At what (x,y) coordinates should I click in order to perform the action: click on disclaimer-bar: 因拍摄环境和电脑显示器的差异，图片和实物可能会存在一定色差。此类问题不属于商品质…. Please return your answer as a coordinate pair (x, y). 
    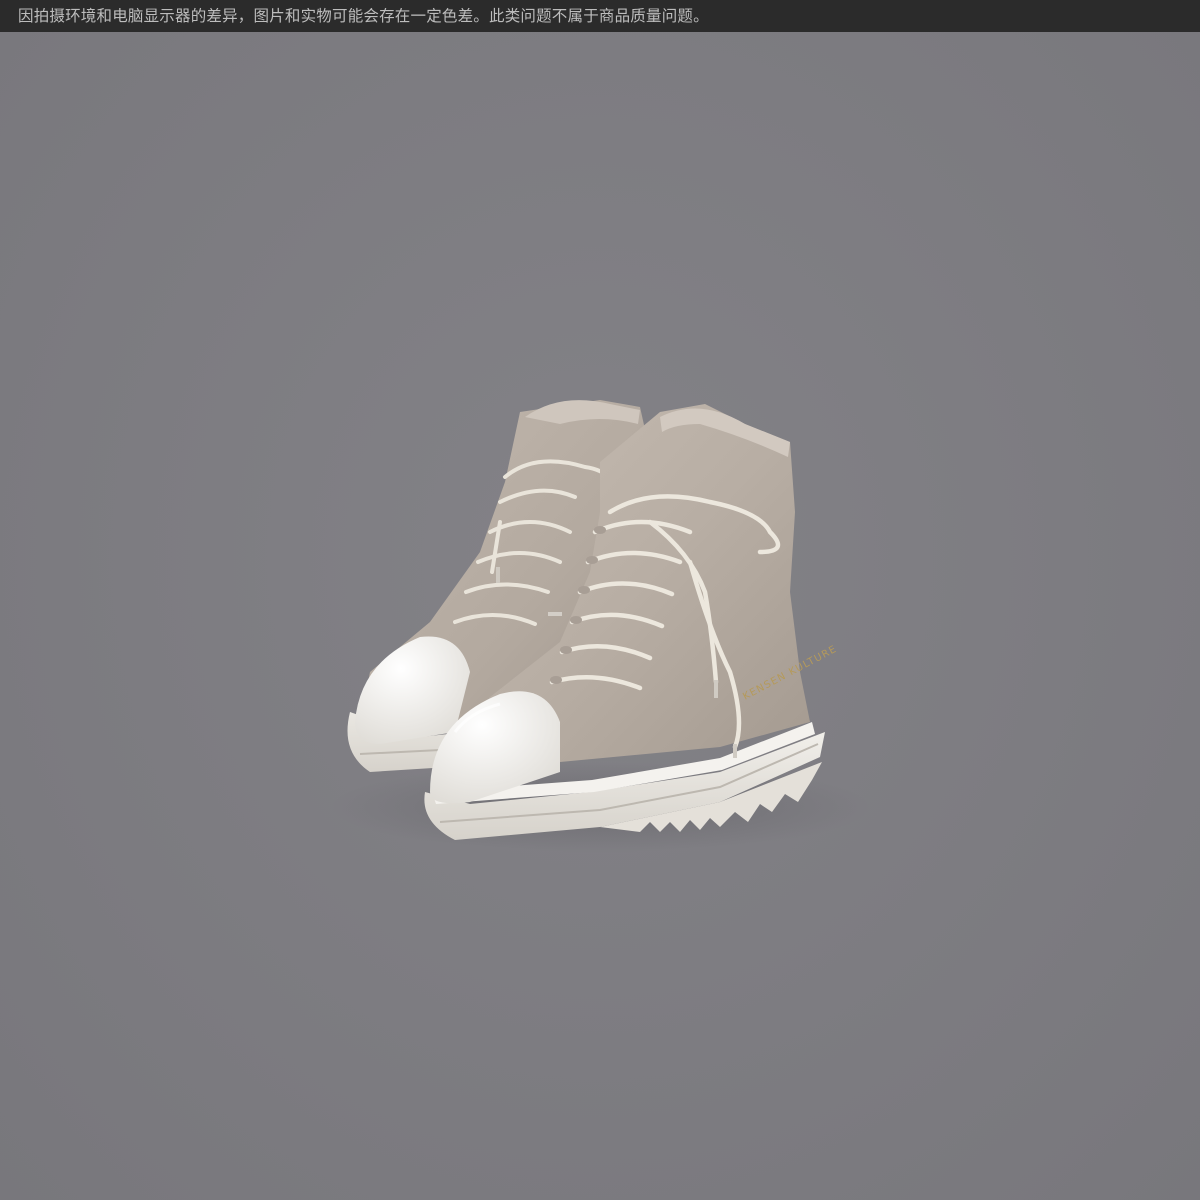
    Looking at the image, I should click on (600, 16).